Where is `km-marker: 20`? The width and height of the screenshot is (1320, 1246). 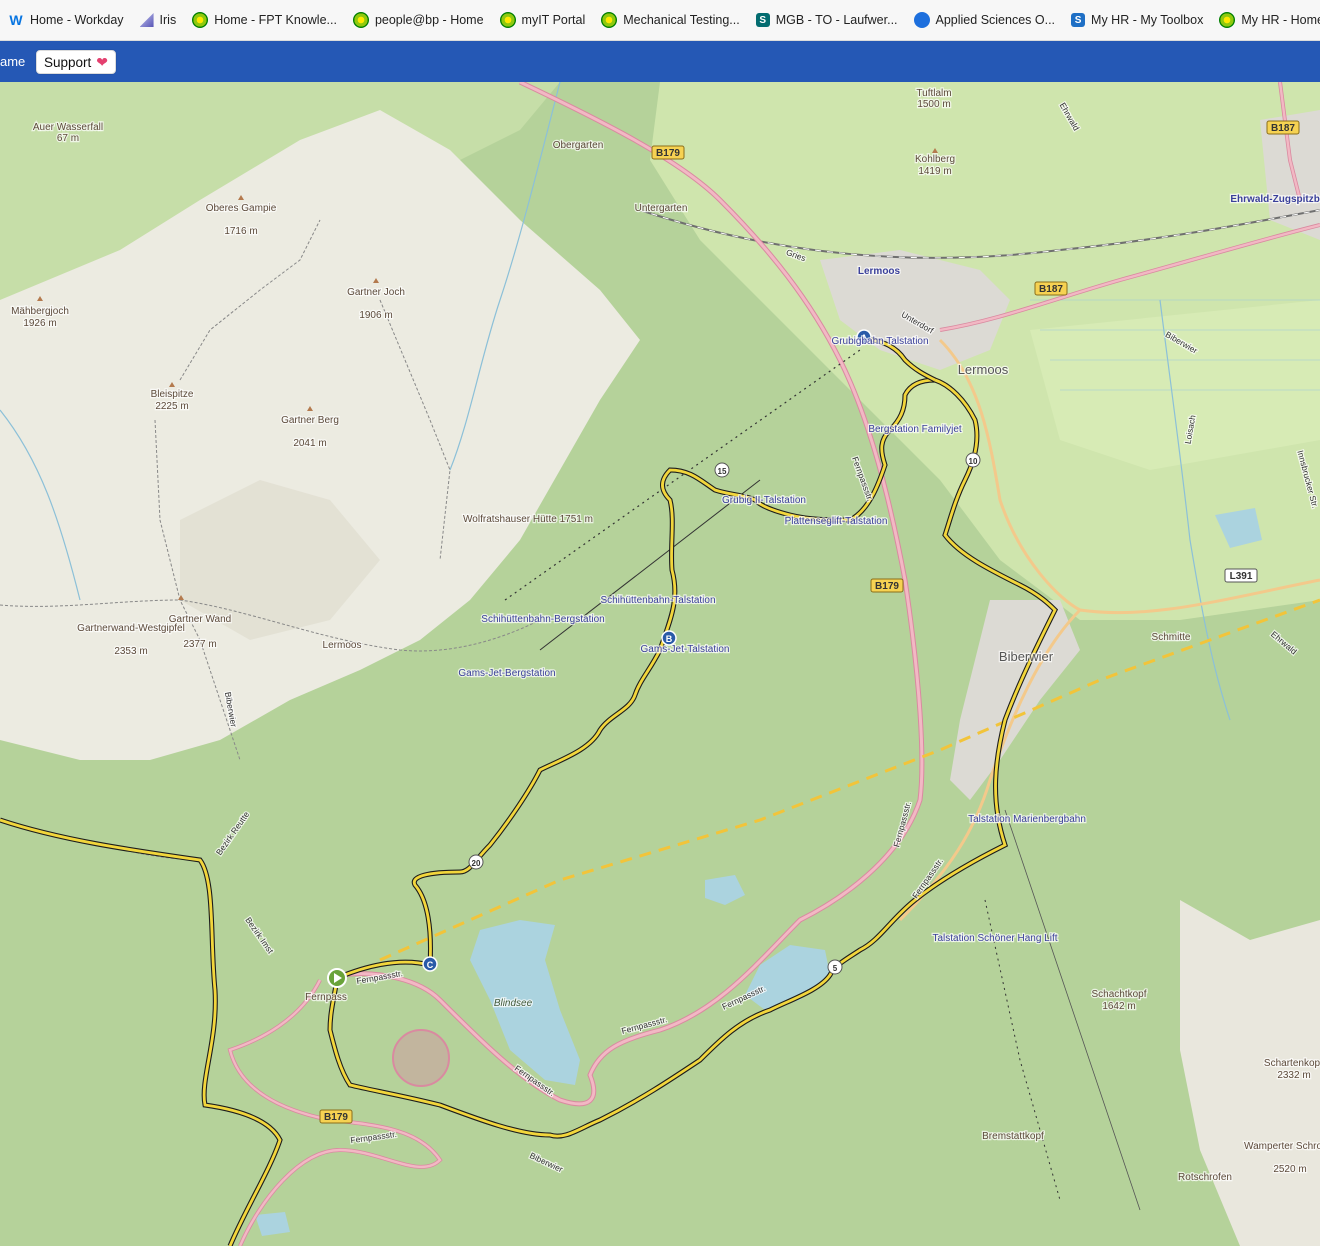
km-marker: 20 is located at coordinates (476, 862).